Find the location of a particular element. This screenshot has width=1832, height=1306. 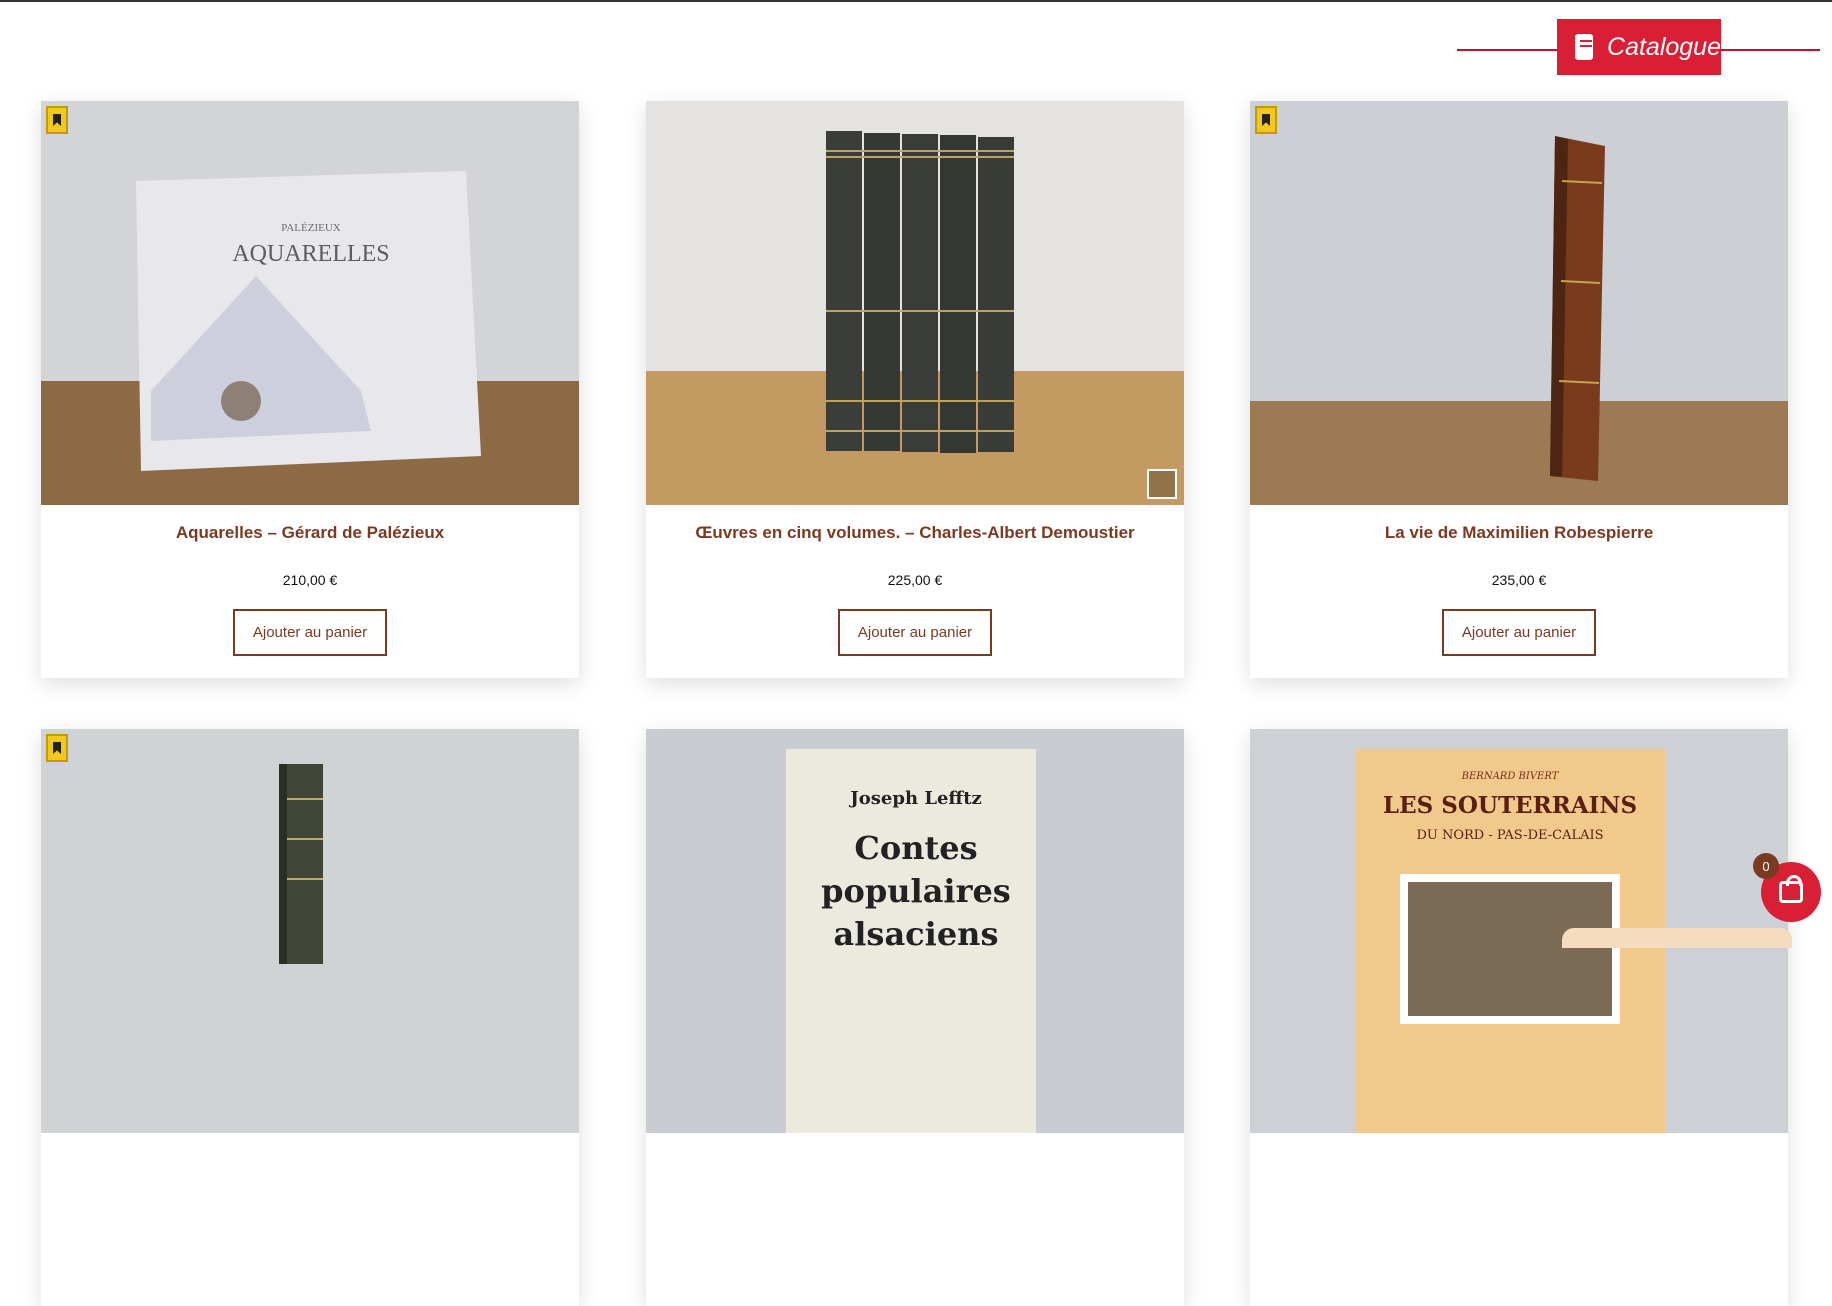

demoustier-photo is located at coordinates (915, 303).